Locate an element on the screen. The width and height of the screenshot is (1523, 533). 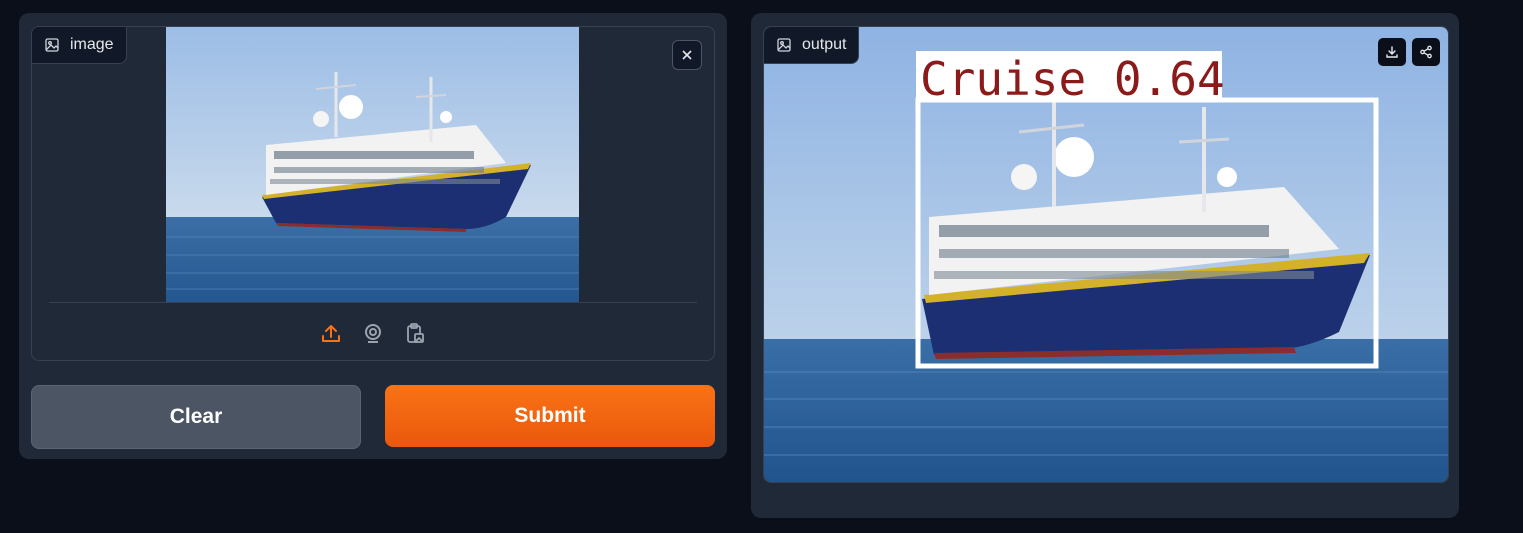
output-label-chip: output is located at coordinates (812, 45).